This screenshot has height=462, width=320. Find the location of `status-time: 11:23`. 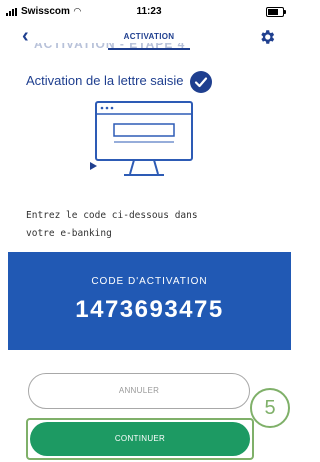

status-time: 11:23 is located at coordinates (149, 11).